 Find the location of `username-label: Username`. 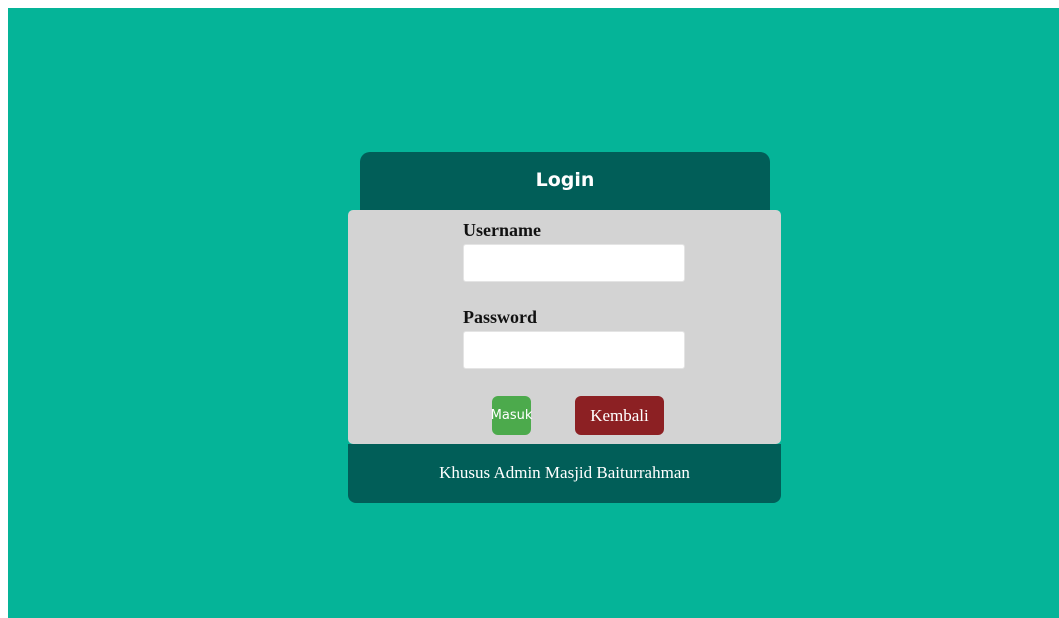

username-label: Username is located at coordinates (502, 230).